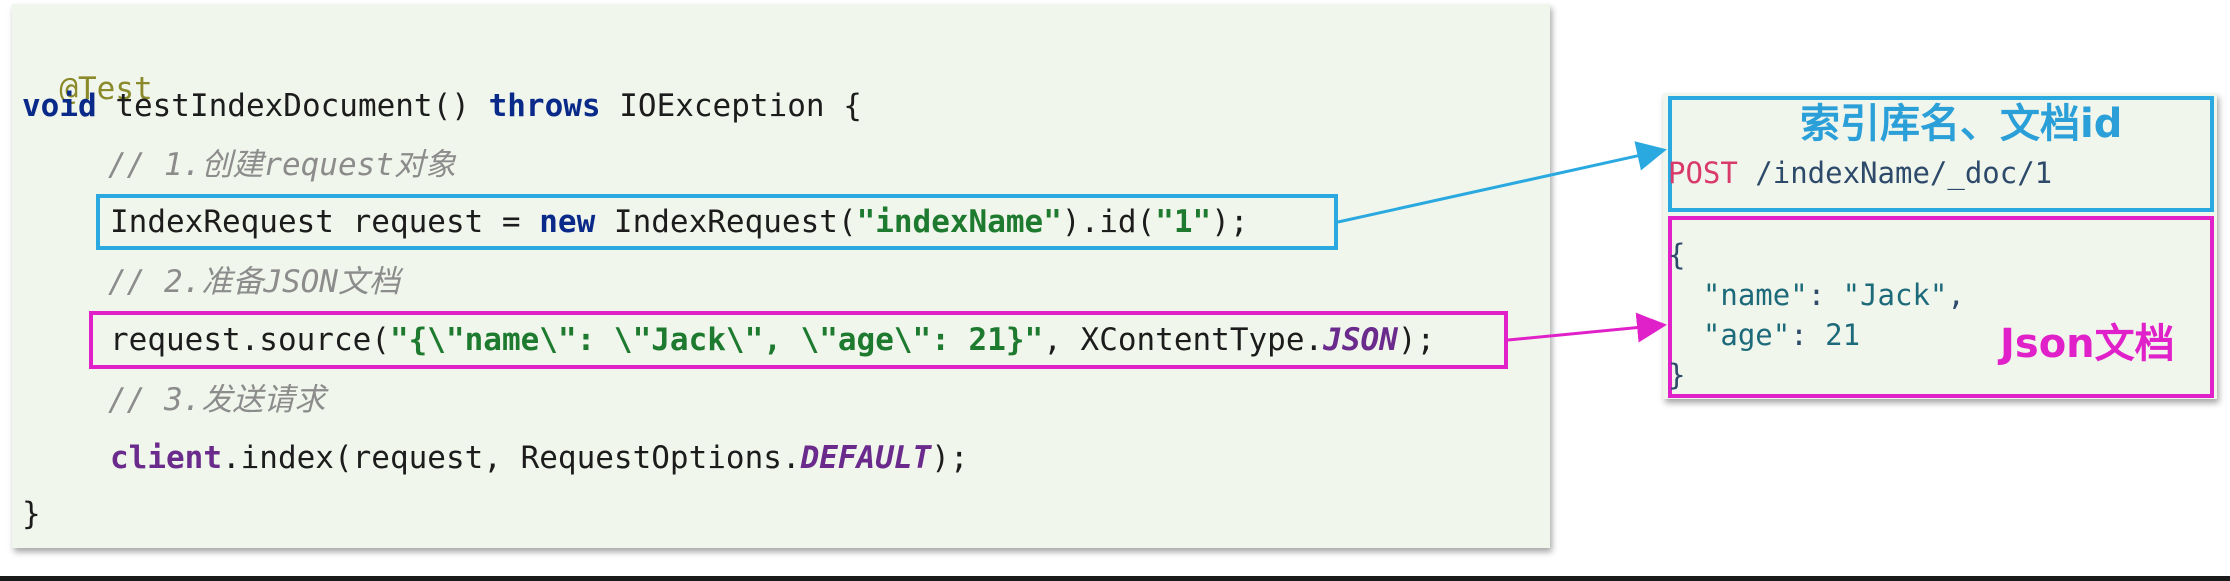 The width and height of the screenshot is (2230, 581). I want to click on bottom-edge, so click(1115, 578).